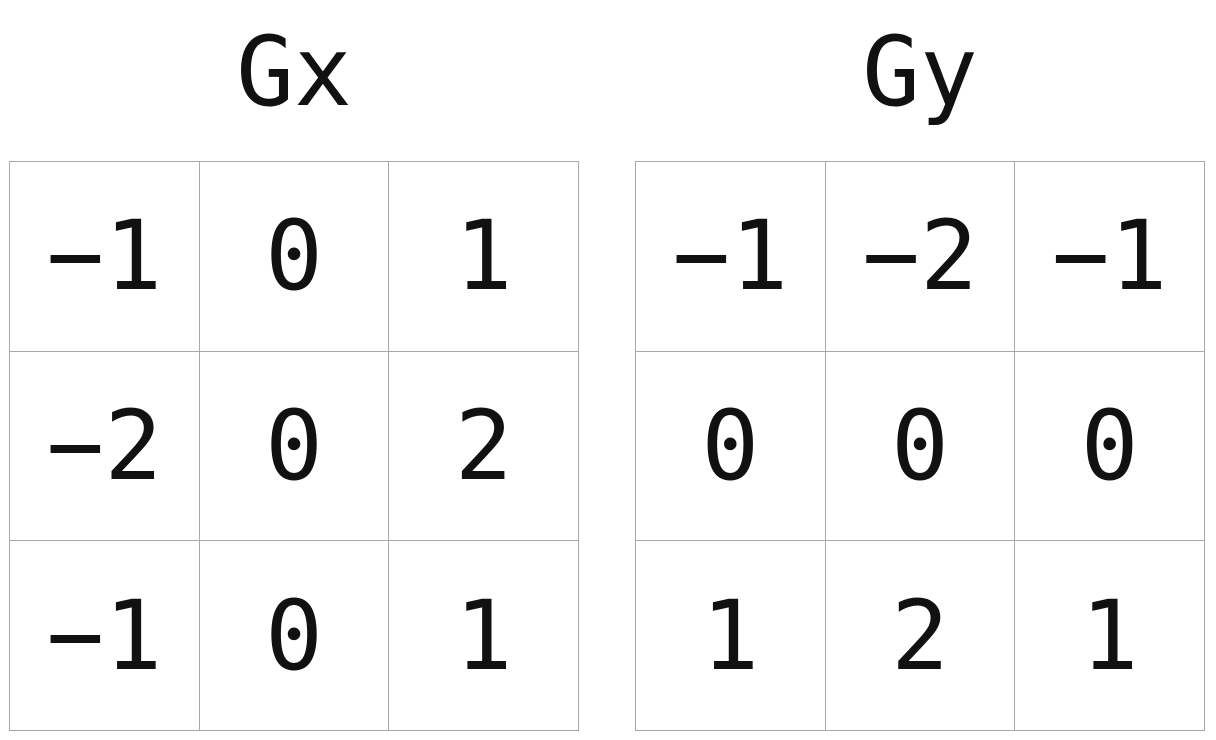 The image size is (1216, 740). Describe the element at coordinates (920, 72) in the screenshot. I see `kernel-title: Gy` at that location.